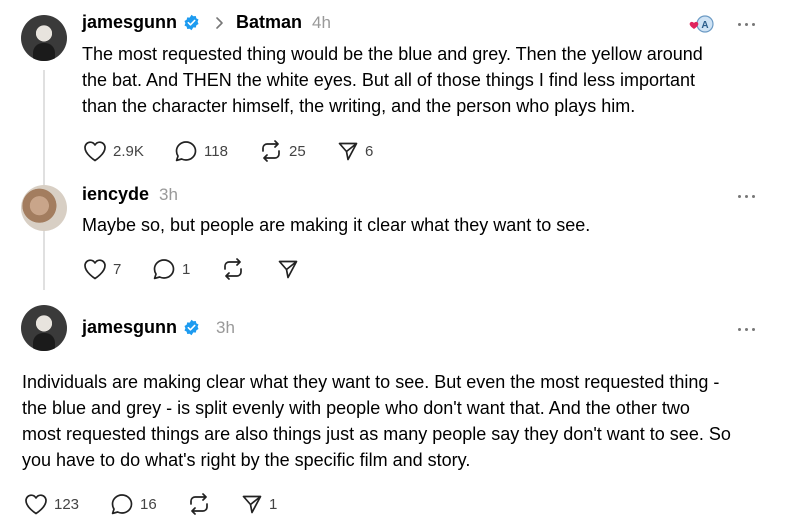 Image resolution: width=792 pixels, height=531 pixels. Describe the element at coordinates (133, 504) in the screenshot. I see `reply-button: 16` at that location.